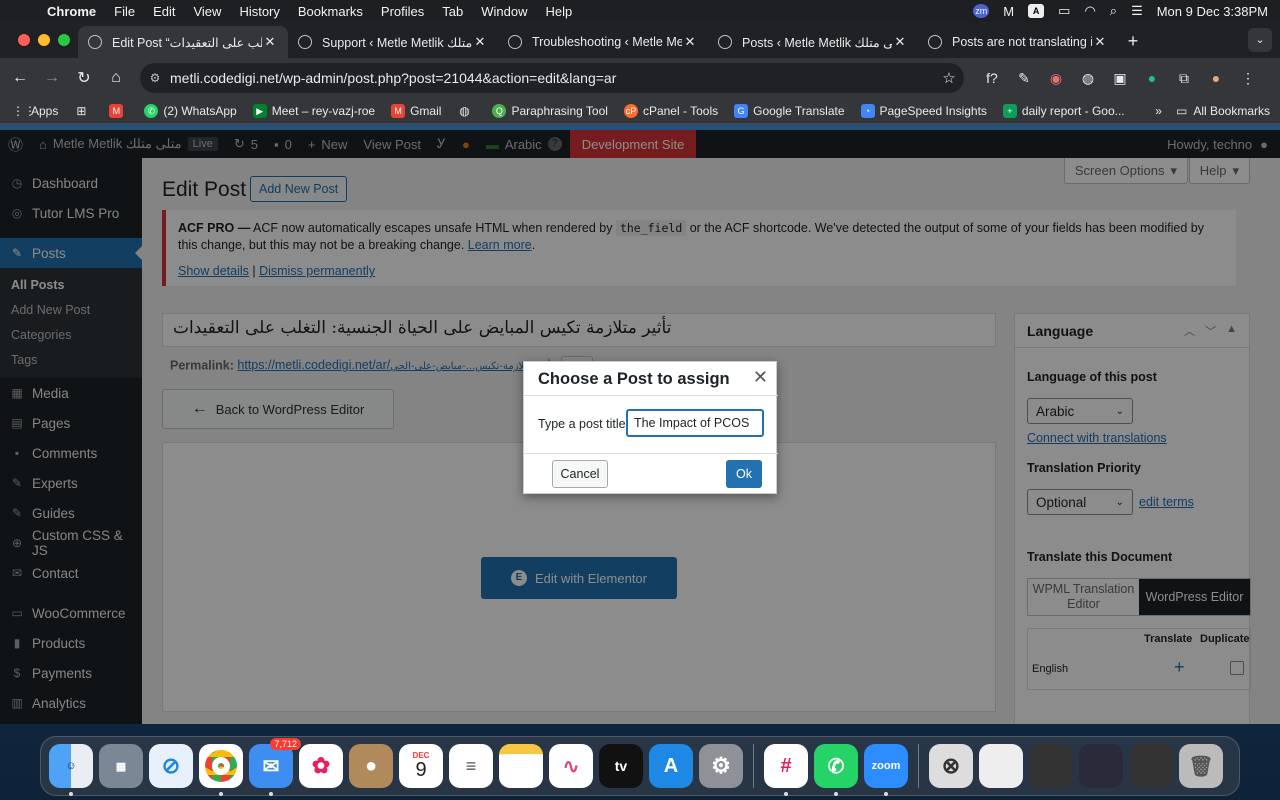  Describe the element at coordinates (550, 110) in the screenshot. I see `bookmark-paraphrasing: Q Paraphrasing Tool` at that location.